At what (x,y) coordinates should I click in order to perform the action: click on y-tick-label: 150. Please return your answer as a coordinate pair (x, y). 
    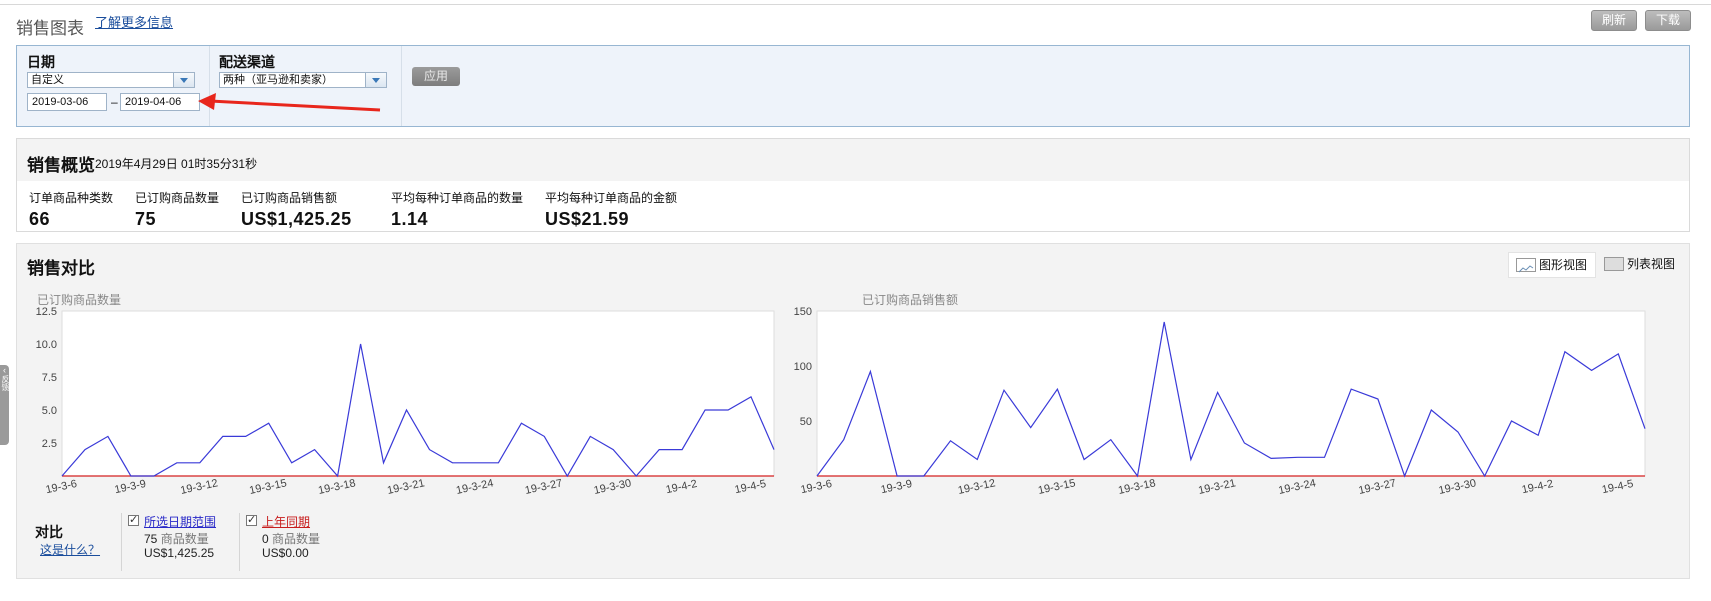
    Looking at the image, I should click on (803, 312).